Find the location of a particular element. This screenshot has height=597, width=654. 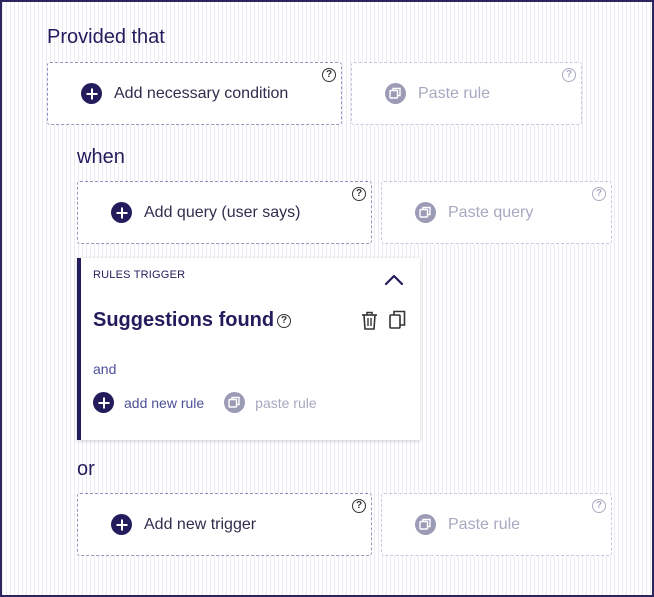

add-query-label: Add query (user says) is located at coordinates (222, 212).